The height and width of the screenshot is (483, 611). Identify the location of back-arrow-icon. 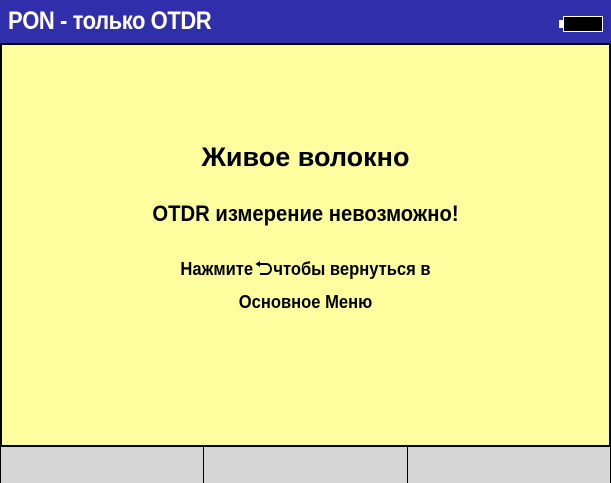
(263, 268).